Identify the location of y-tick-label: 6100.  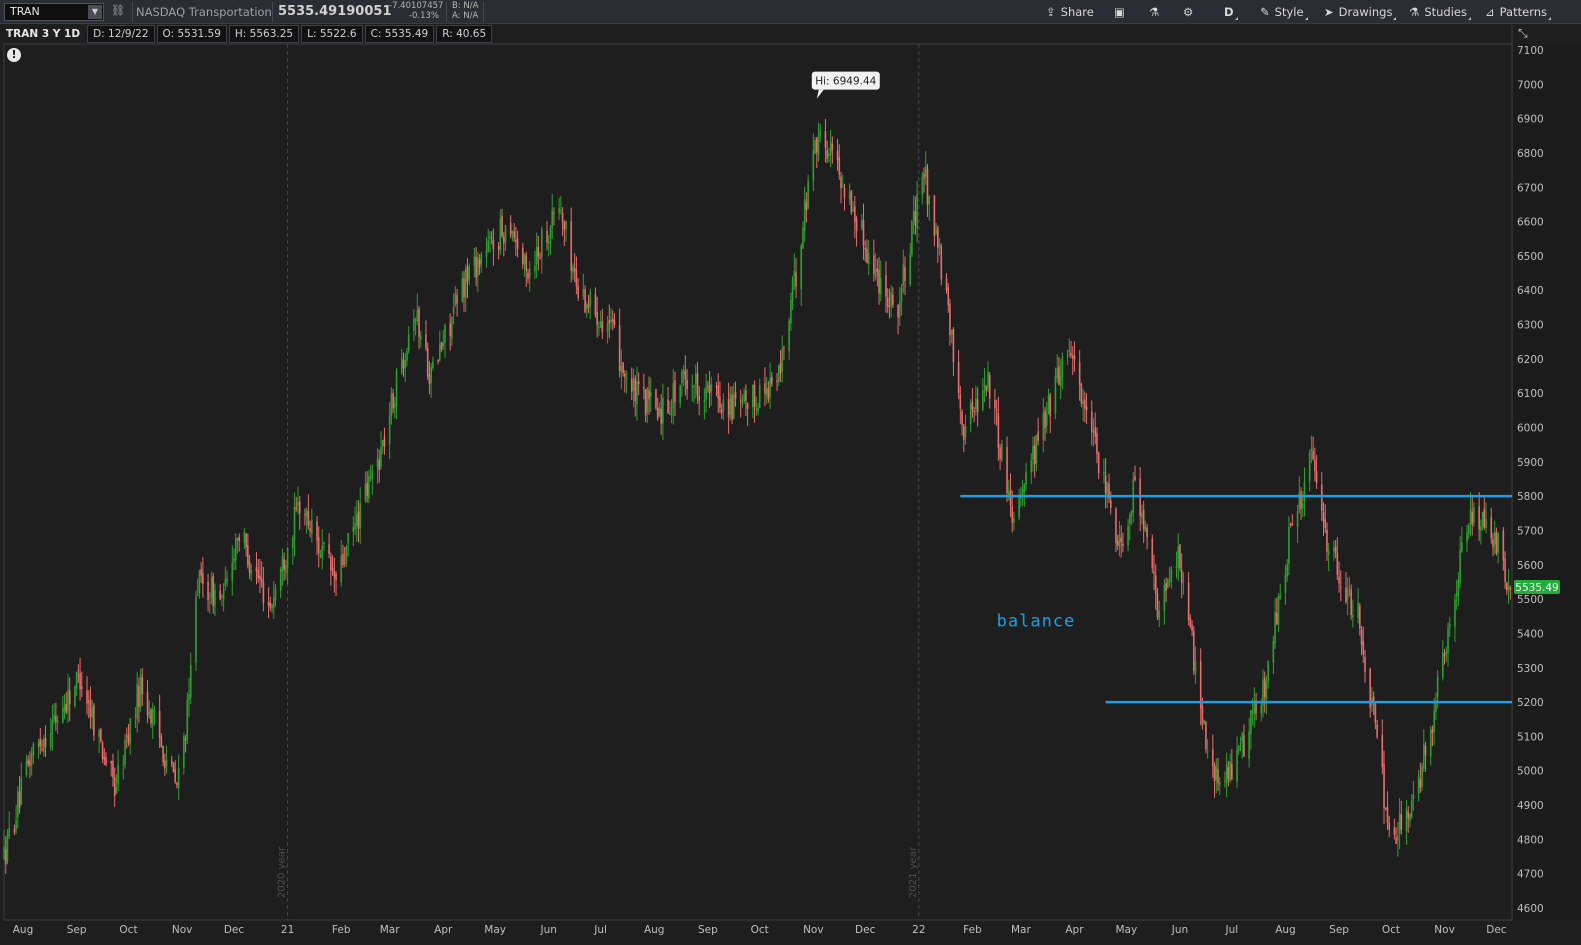
(1530, 394).